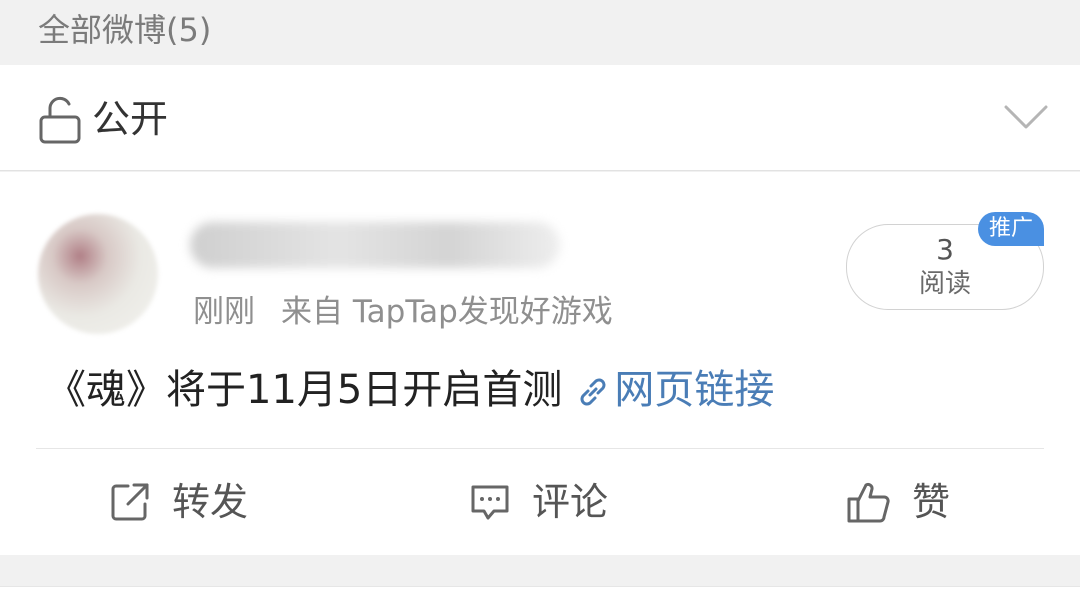 The image size is (1080, 608). What do you see at coordinates (490, 502) in the screenshot?
I see `comment-icon` at bounding box center [490, 502].